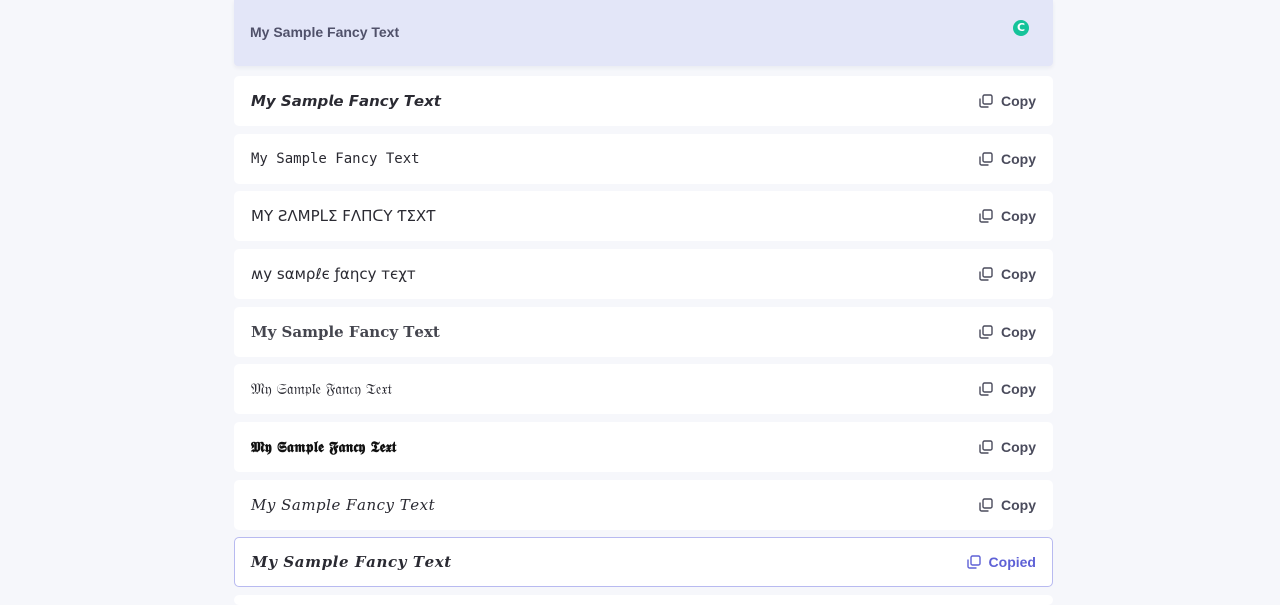 Image resolution: width=1280 pixels, height=605 pixels. I want to click on fancy-result-row: 𝐌𝐲 𝐒𝐚𝐦𝐩𝐥𝐞 𝐅𝐚𝐧𝐜𝐲 𝐓𝐞𝐱𝐭 Copy, so click(643, 332).